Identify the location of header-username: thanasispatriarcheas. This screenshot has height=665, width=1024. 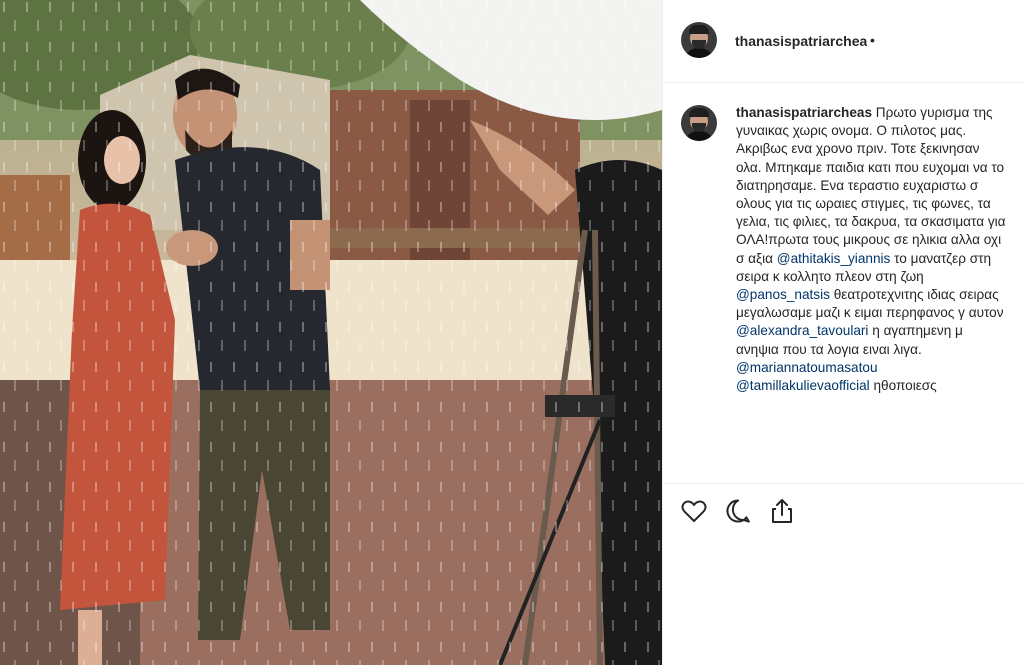
(801, 41).